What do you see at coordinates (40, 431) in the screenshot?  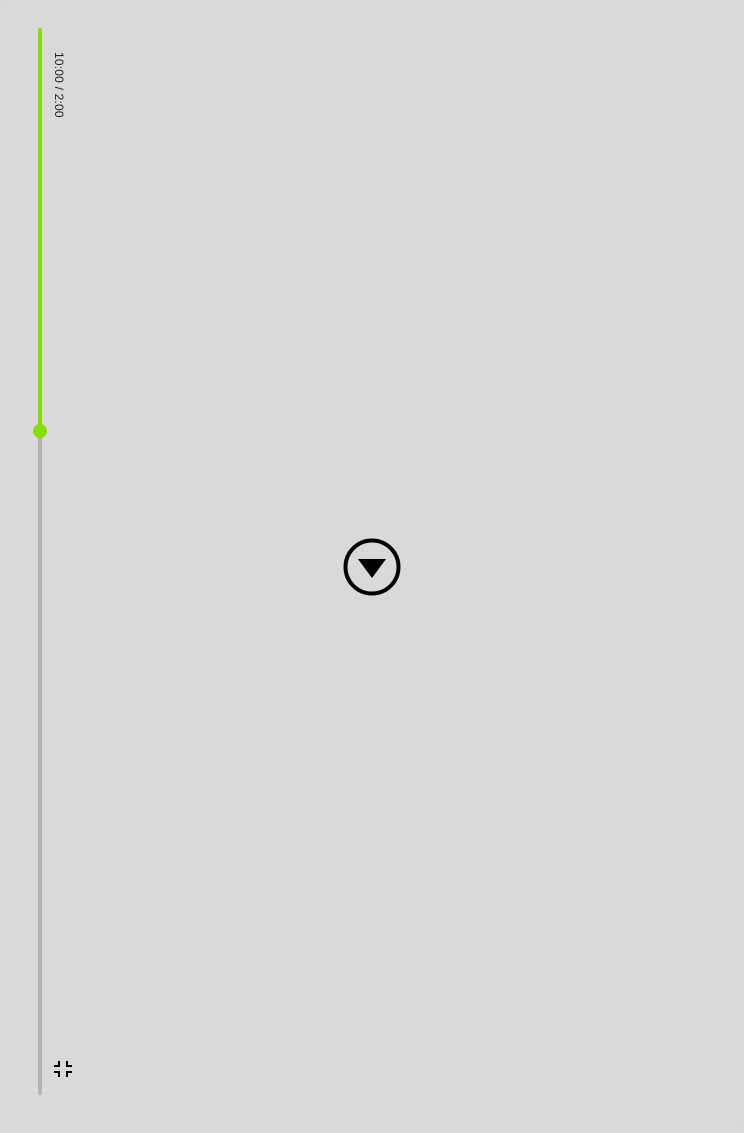 I see `progress-handle` at bounding box center [40, 431].